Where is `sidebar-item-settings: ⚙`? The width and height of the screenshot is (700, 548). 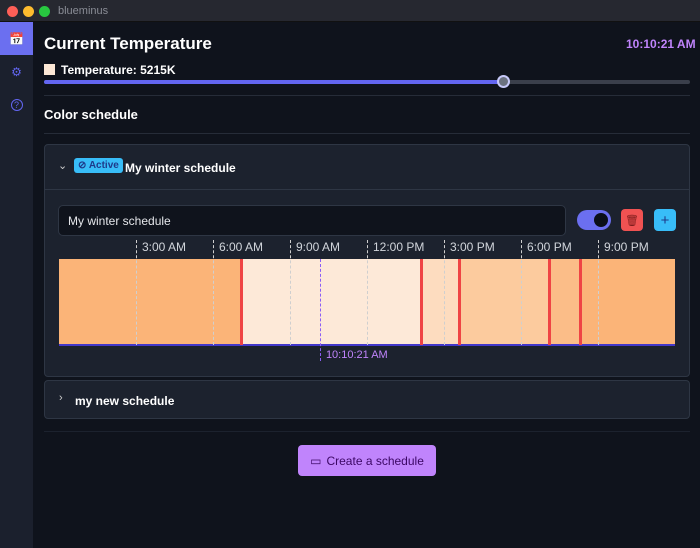
sidebar-item-settings: ⚙ is located at coordinates (16, 71).